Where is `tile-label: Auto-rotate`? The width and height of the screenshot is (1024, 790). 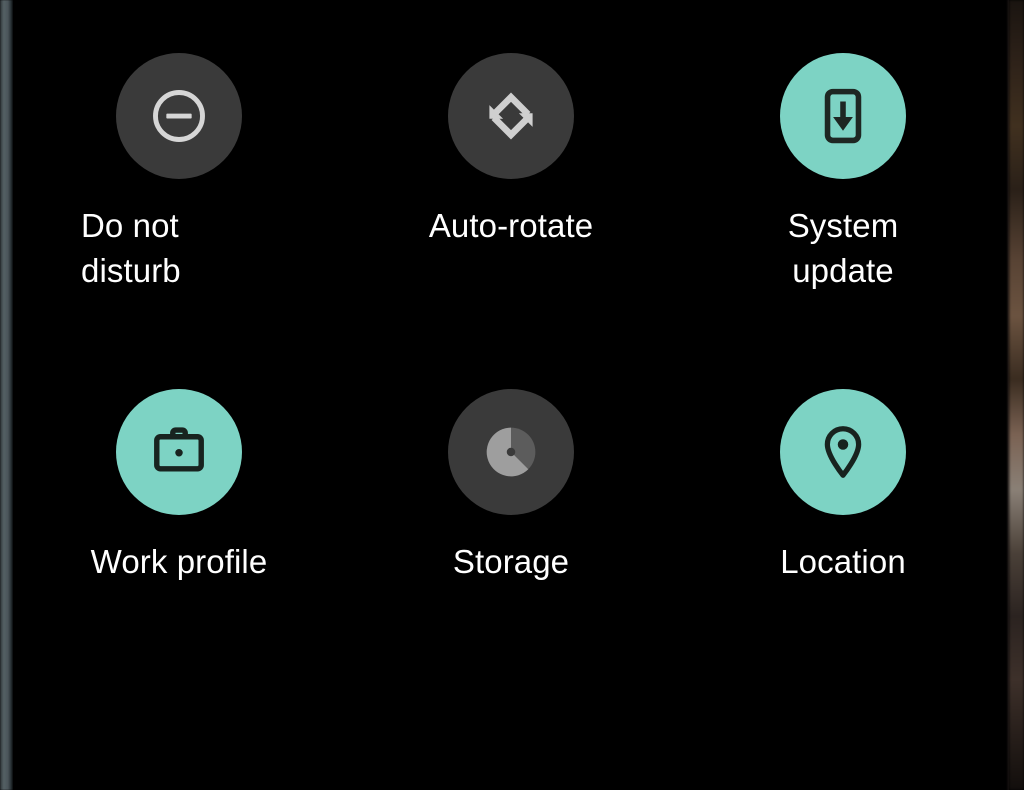
tile-label: Auto-rotate is located at coordinates (511, 225).